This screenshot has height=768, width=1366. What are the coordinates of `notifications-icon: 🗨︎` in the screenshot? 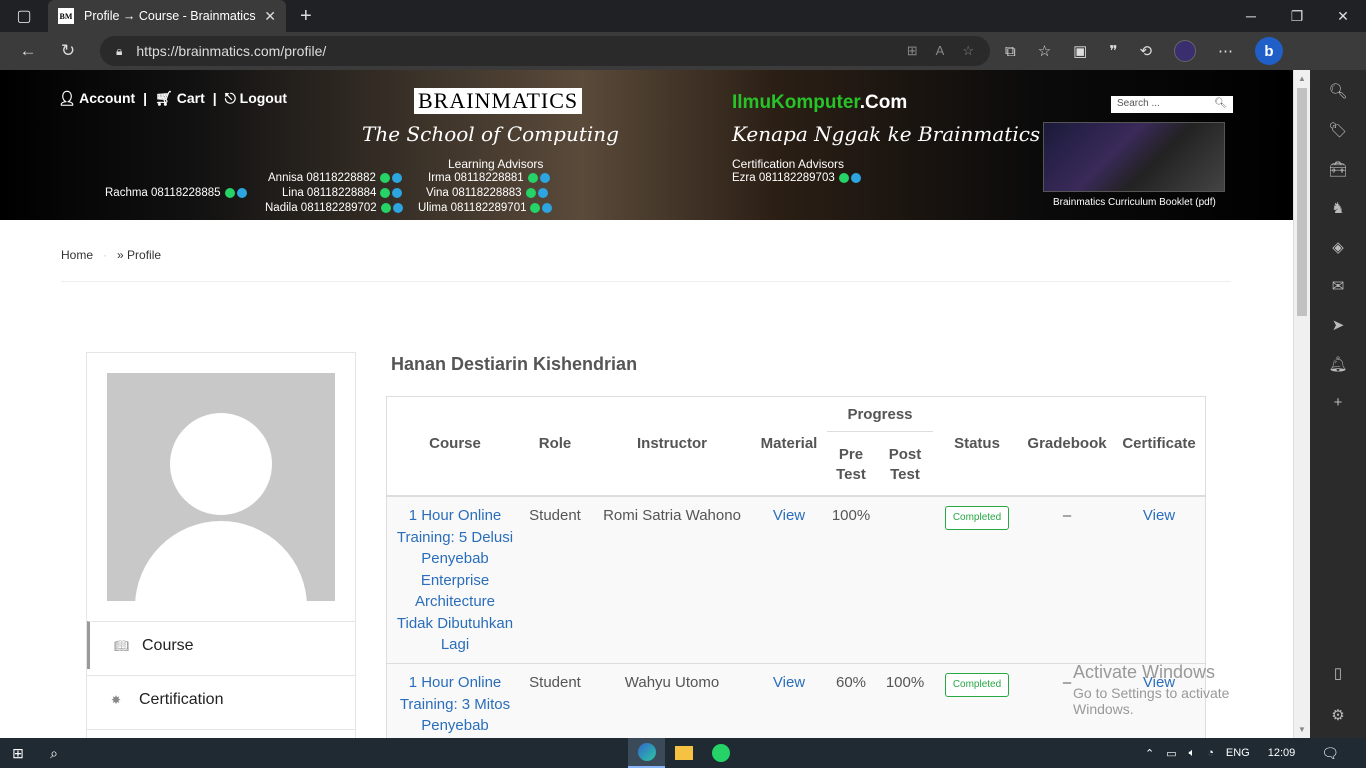 It's located at (1330, 753).